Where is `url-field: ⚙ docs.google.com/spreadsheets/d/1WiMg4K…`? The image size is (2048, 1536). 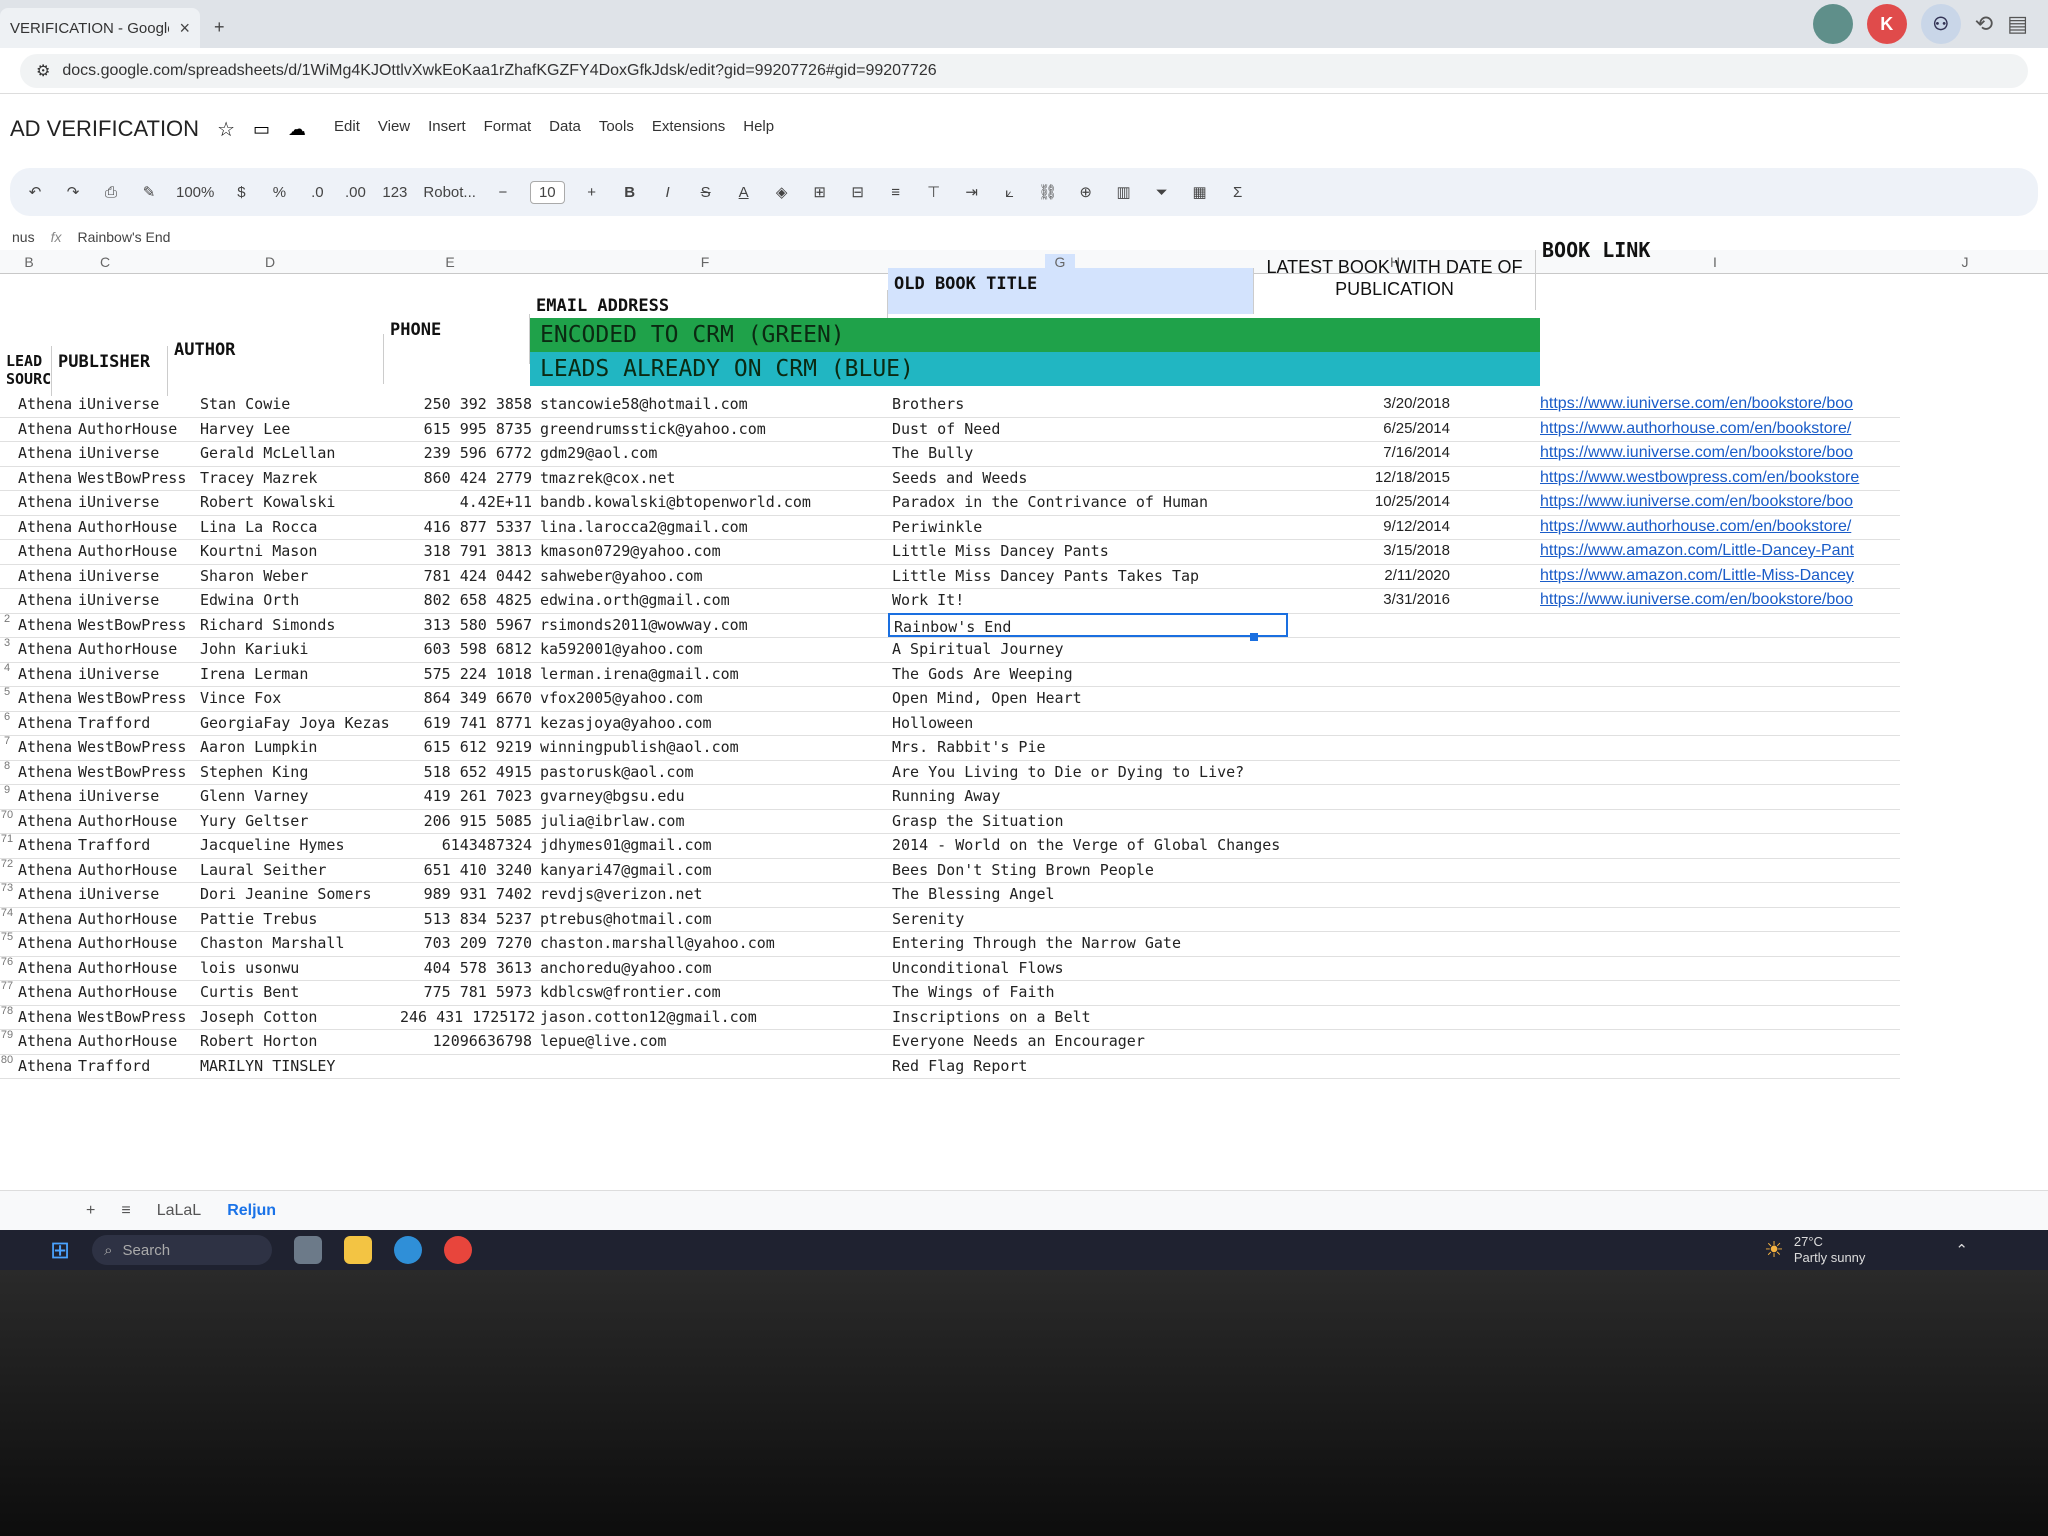
url-field: ⚙ docs.google.com/spreadsheets/d/1WiMg4K… is located at coordinates (1024, 70).